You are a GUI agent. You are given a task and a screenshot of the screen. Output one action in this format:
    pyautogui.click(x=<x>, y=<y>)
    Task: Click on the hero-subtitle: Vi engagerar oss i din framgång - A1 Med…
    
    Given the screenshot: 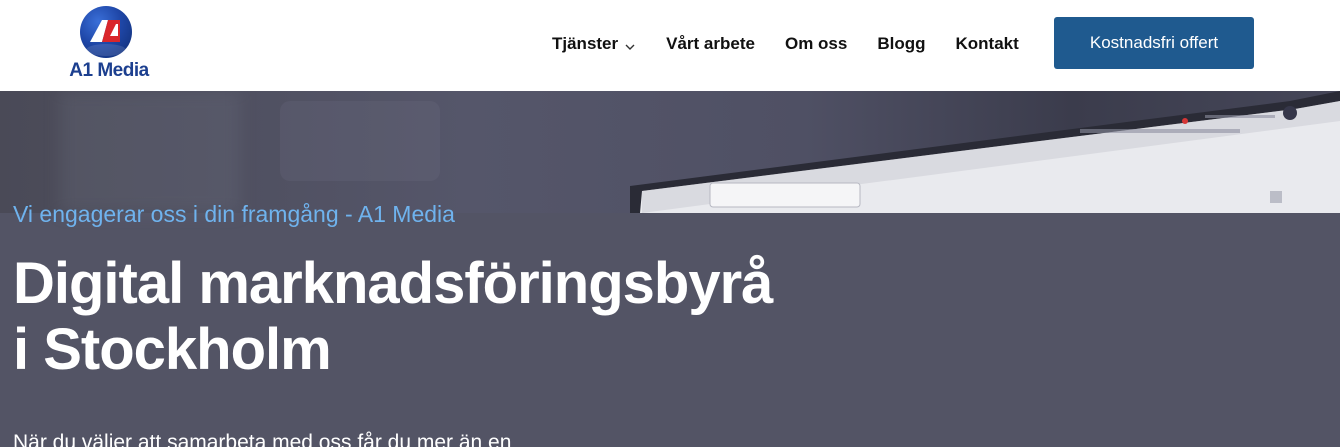 What is the action you would take?
    pyautogui.click(x=234, y=214)
    